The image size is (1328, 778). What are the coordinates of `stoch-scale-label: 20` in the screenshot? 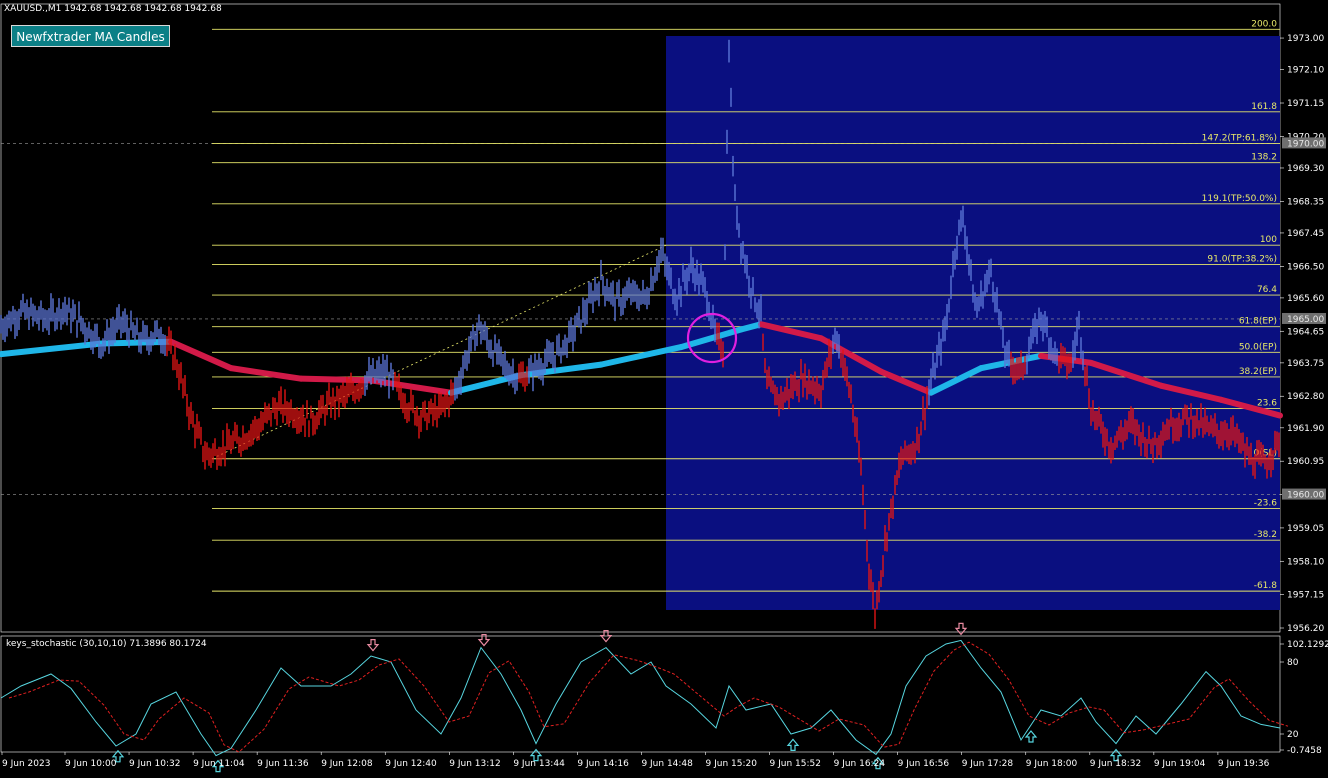 It's located at (1293, 735).